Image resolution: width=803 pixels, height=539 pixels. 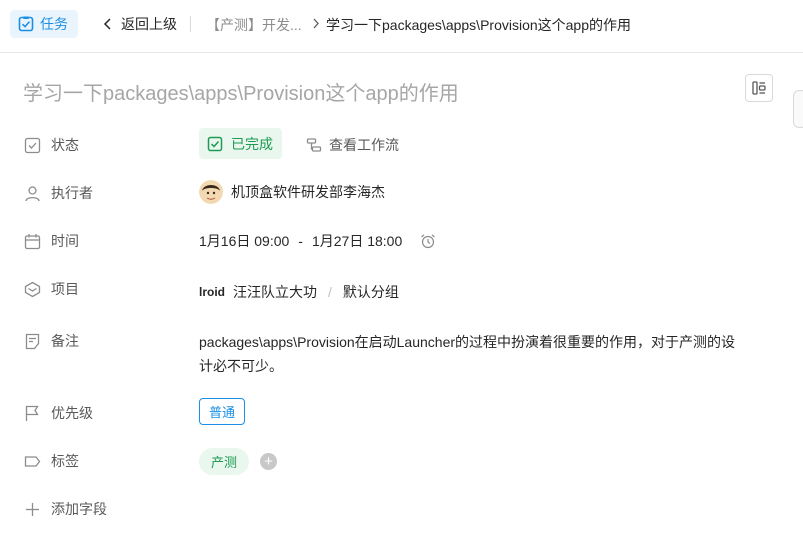 I want to click on status-badge: 已完成, so click(x=240, y=143).